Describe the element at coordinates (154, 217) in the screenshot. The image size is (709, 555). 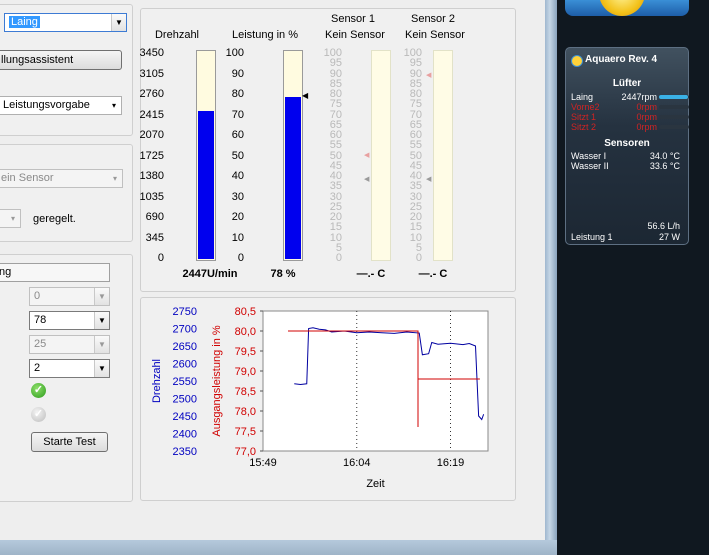
I see `gauge-tick-label: 690` at that location.